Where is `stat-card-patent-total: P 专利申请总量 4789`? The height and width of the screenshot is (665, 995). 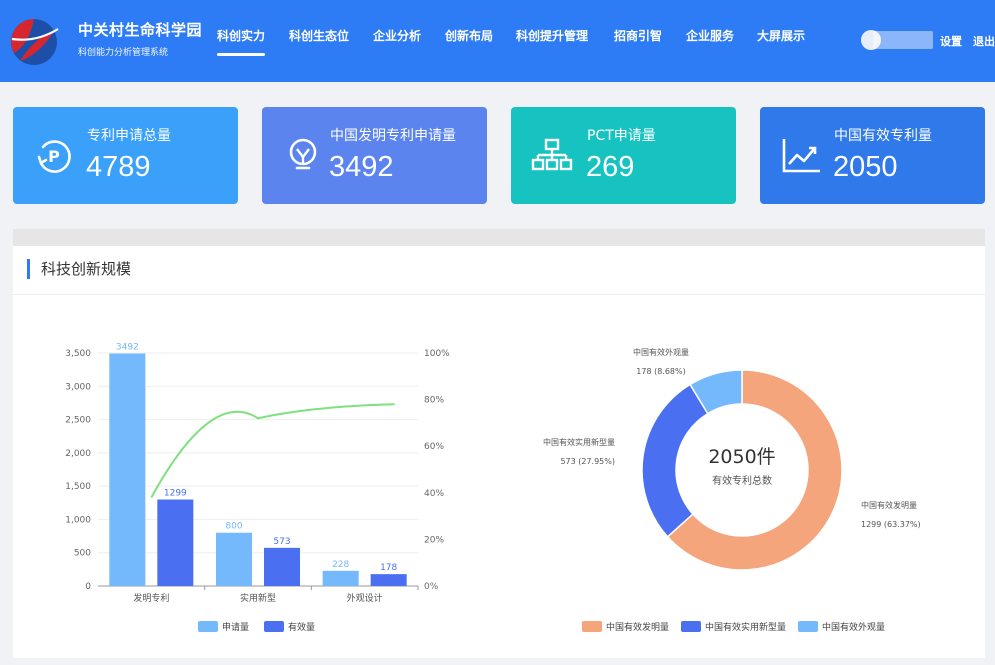 stat-card-patent-total: P 专利申请总量 4789 is located at coordinates (125, 155).